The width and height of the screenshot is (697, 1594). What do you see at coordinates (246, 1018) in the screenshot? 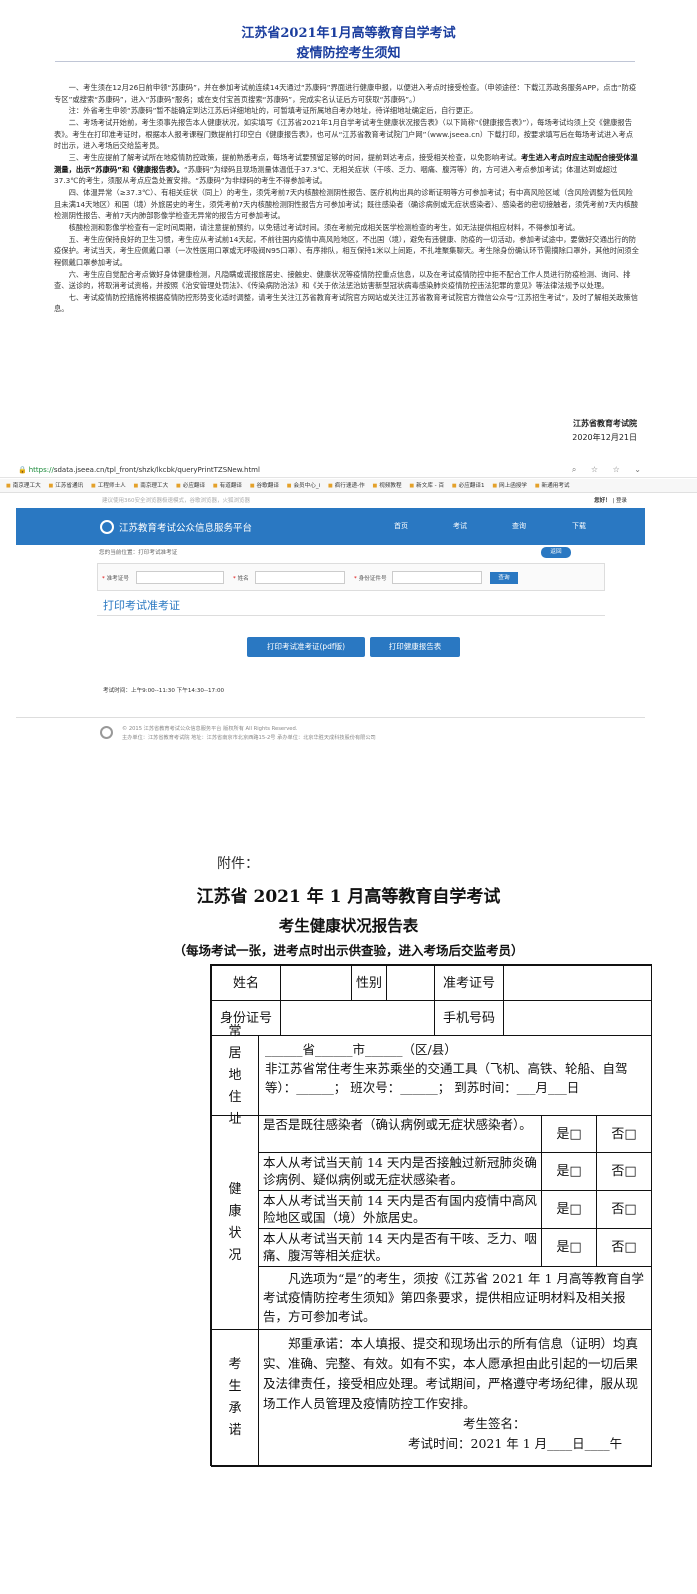
I see `id-no-label: 身份证号` at bounding box center [246, 1018].